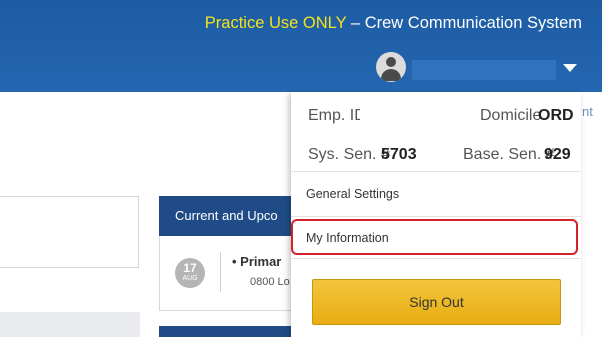 The image size is (602, 337). Describe the element at coordinates (69, 232) in the screenshot. I see `left-panel` at that location.